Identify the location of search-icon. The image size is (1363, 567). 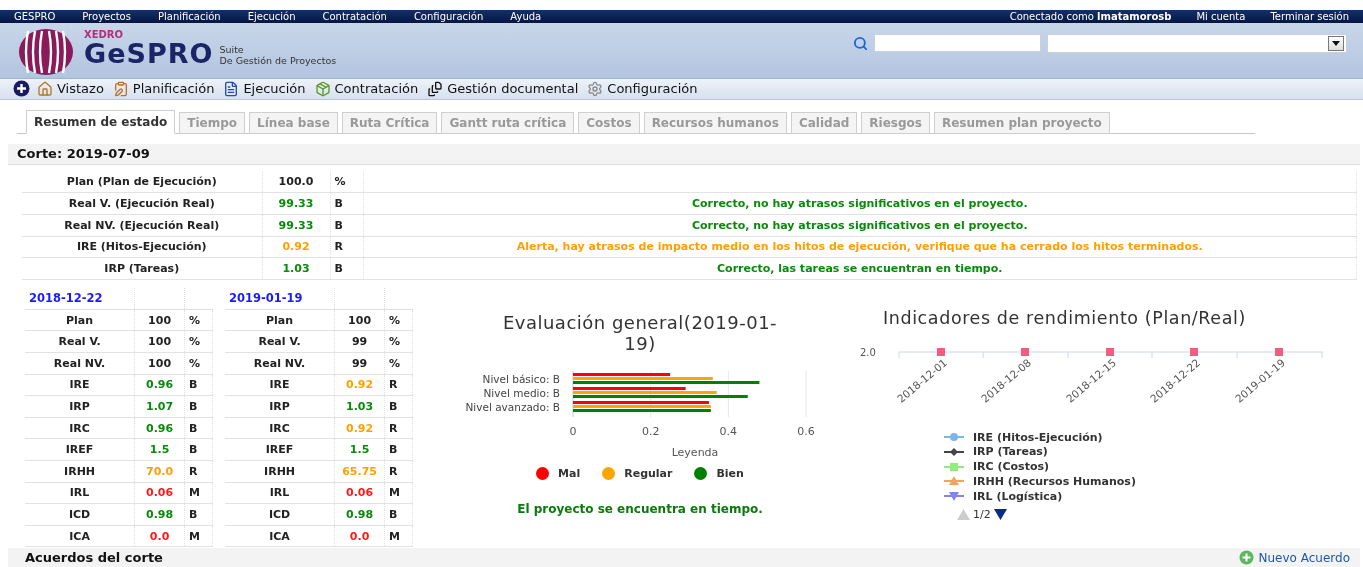
(860, 43).